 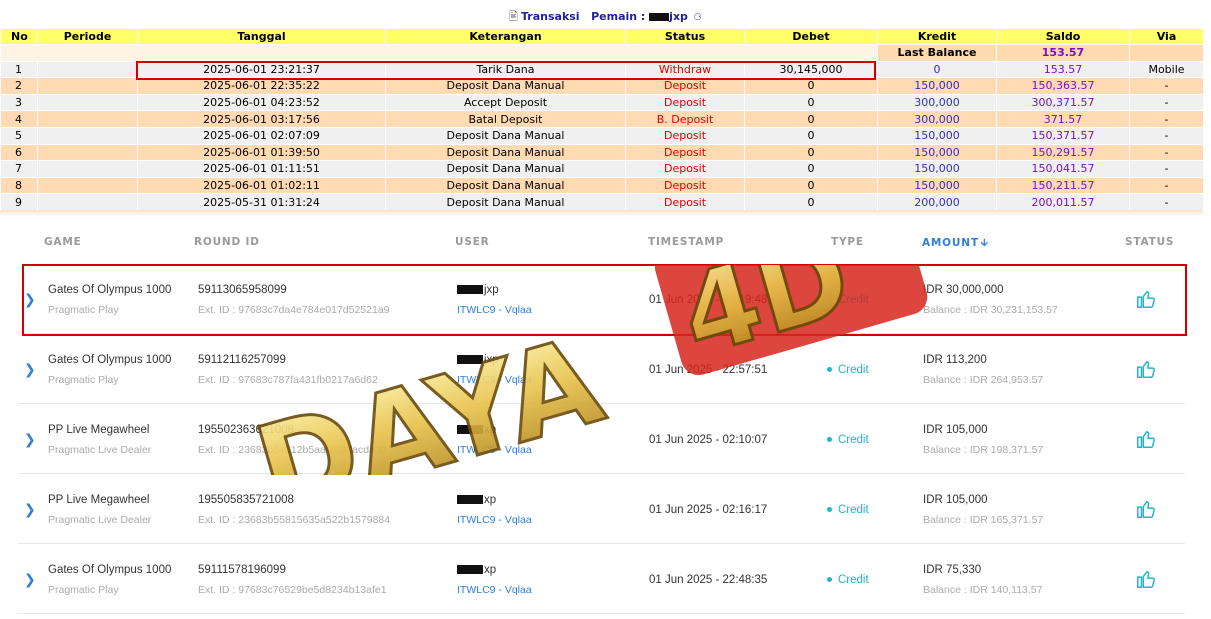 What do you see at coordinates (246, 500) in the screenshot?
I see `round-id: 195505835721008` at bounding box center [246, 500].